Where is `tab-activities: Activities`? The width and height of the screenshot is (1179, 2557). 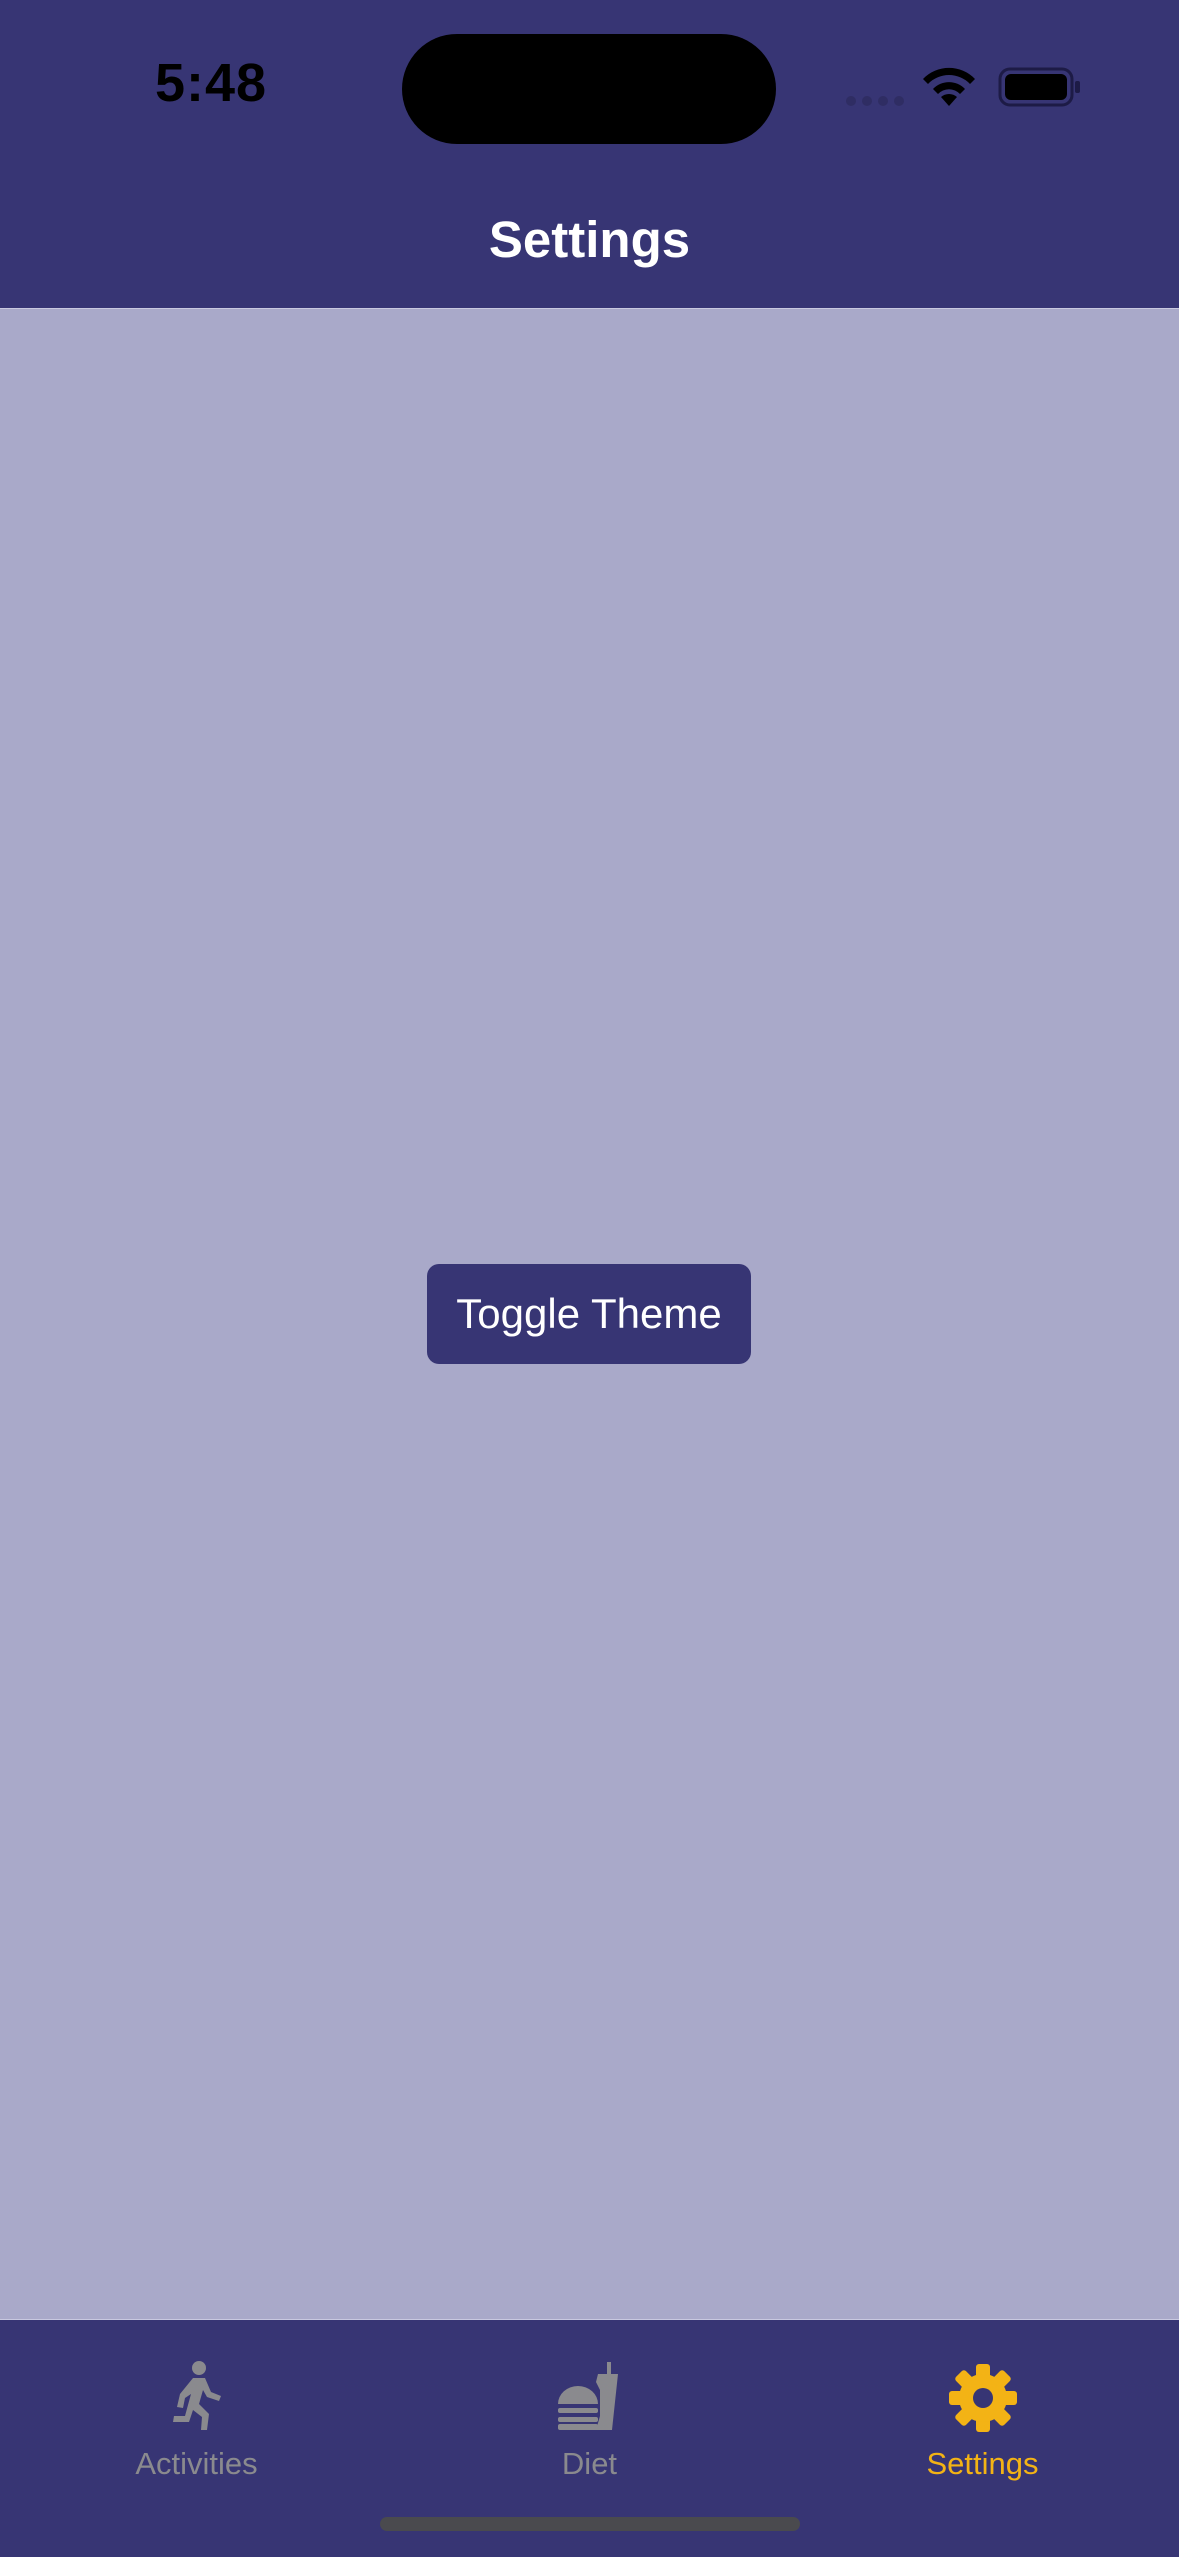 tab-activities: Activities is located at coordinates (196, 2415).